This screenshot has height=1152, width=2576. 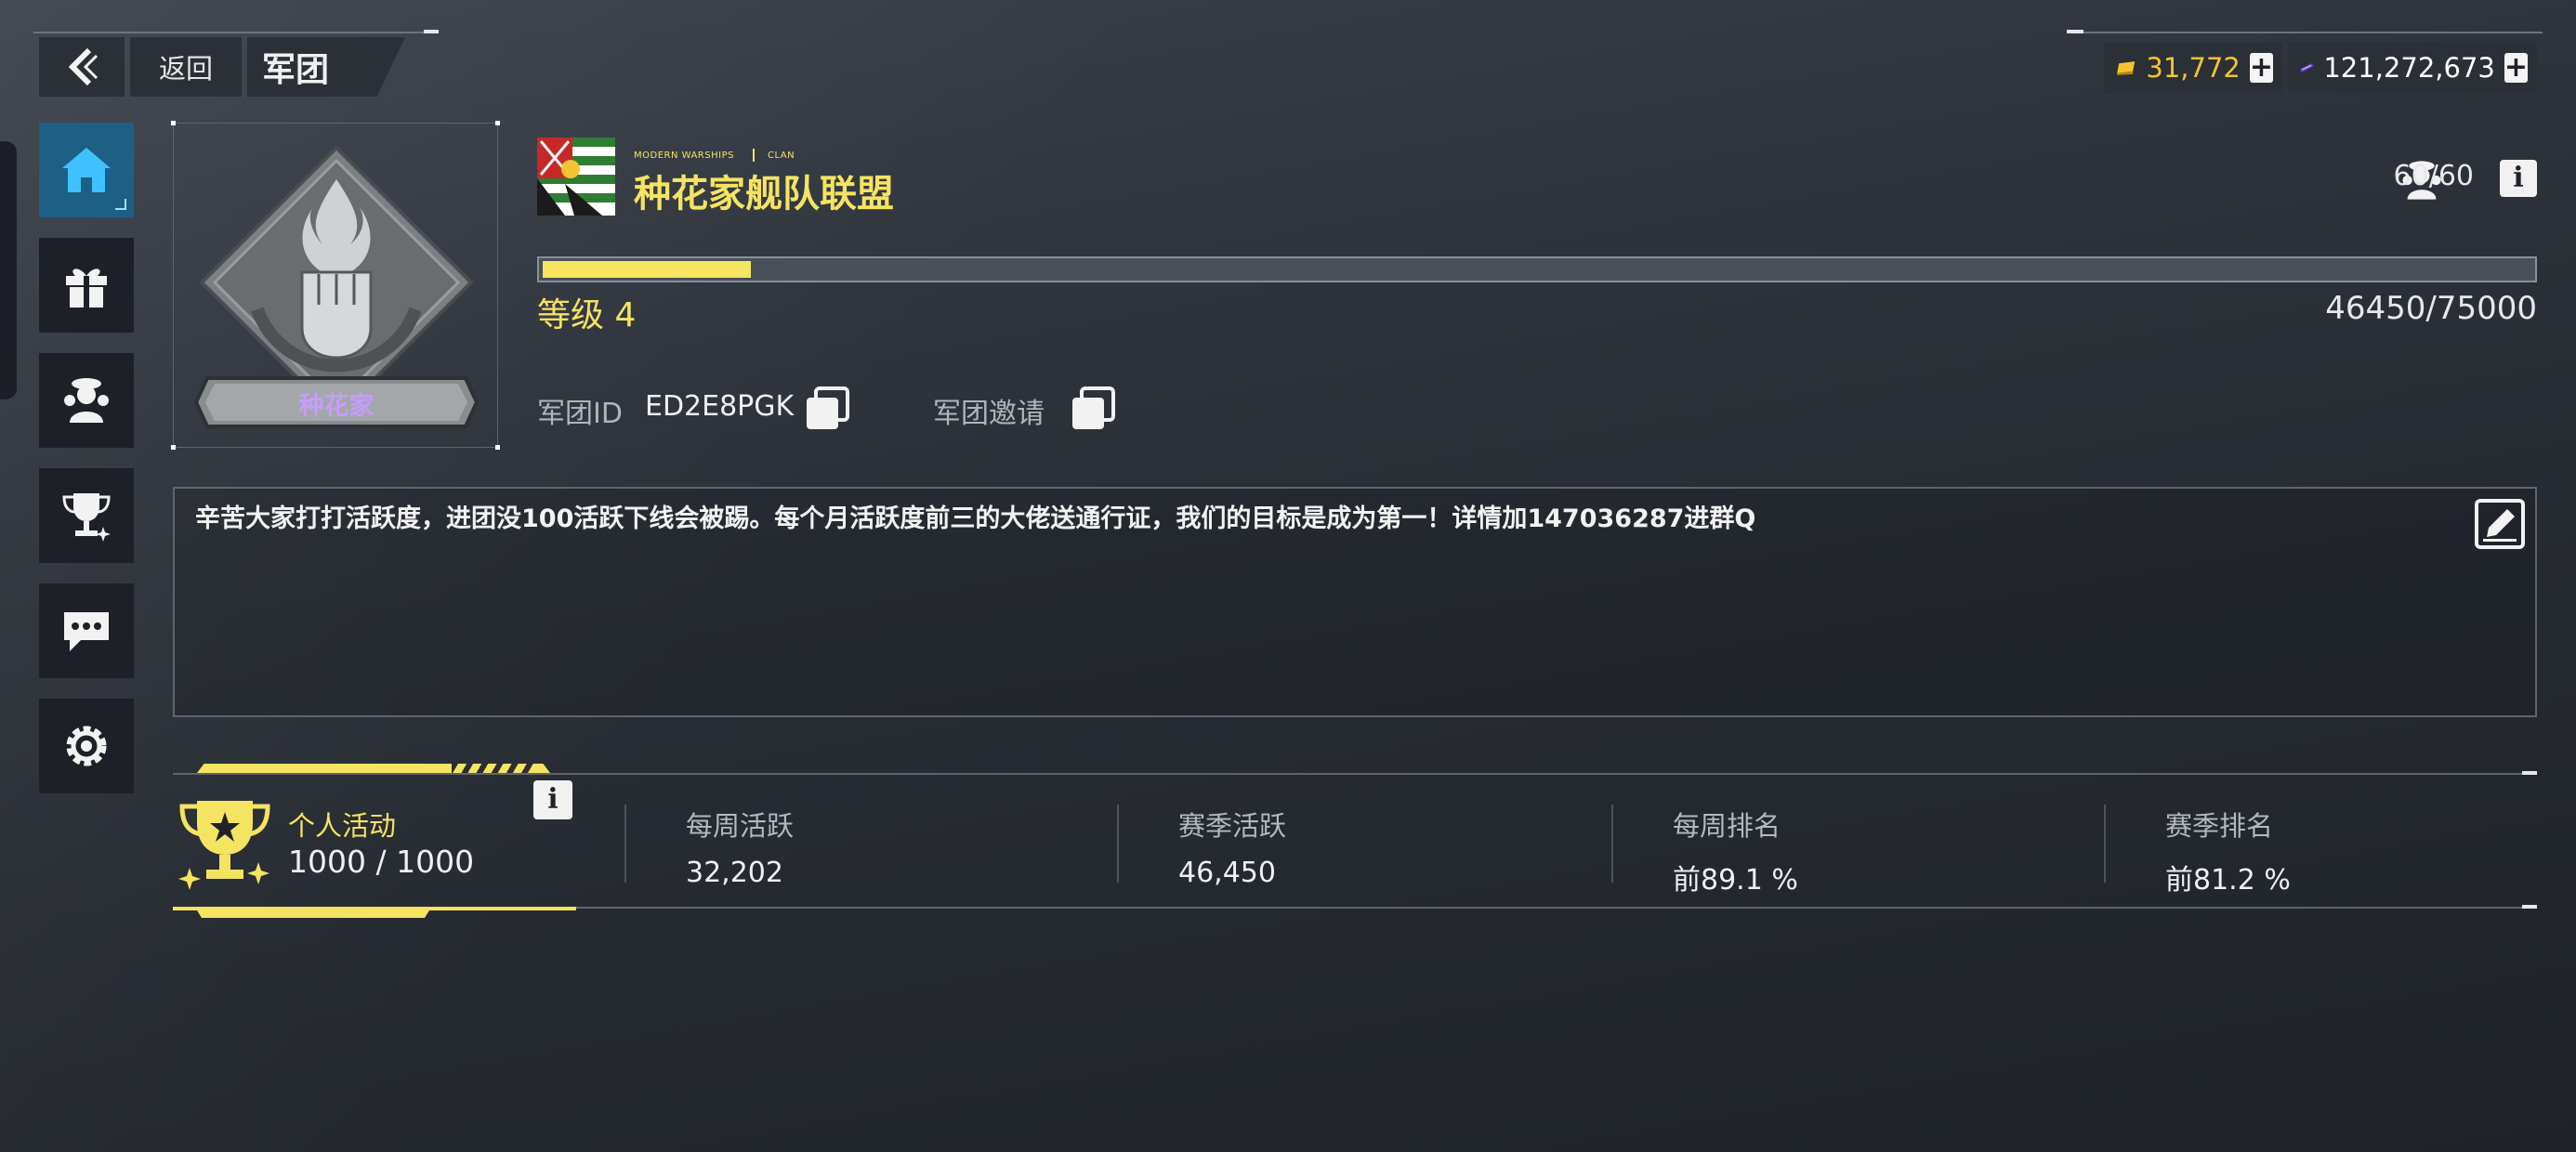 What do you see at coordinates (2306, 67) in the screenshot?
I see `purple-ticket-icon` at bounding box center [2306, 67].